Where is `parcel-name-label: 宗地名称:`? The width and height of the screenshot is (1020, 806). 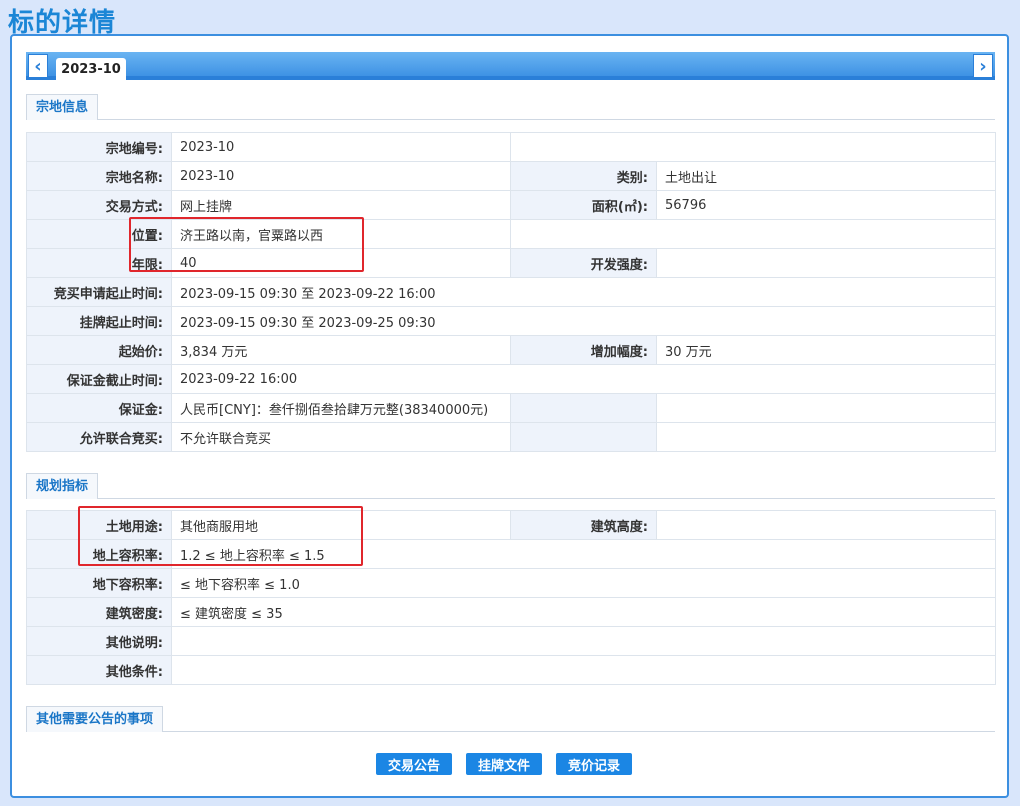 parcel-name-label: 宗地名称: is located at coordinates (99, 176).